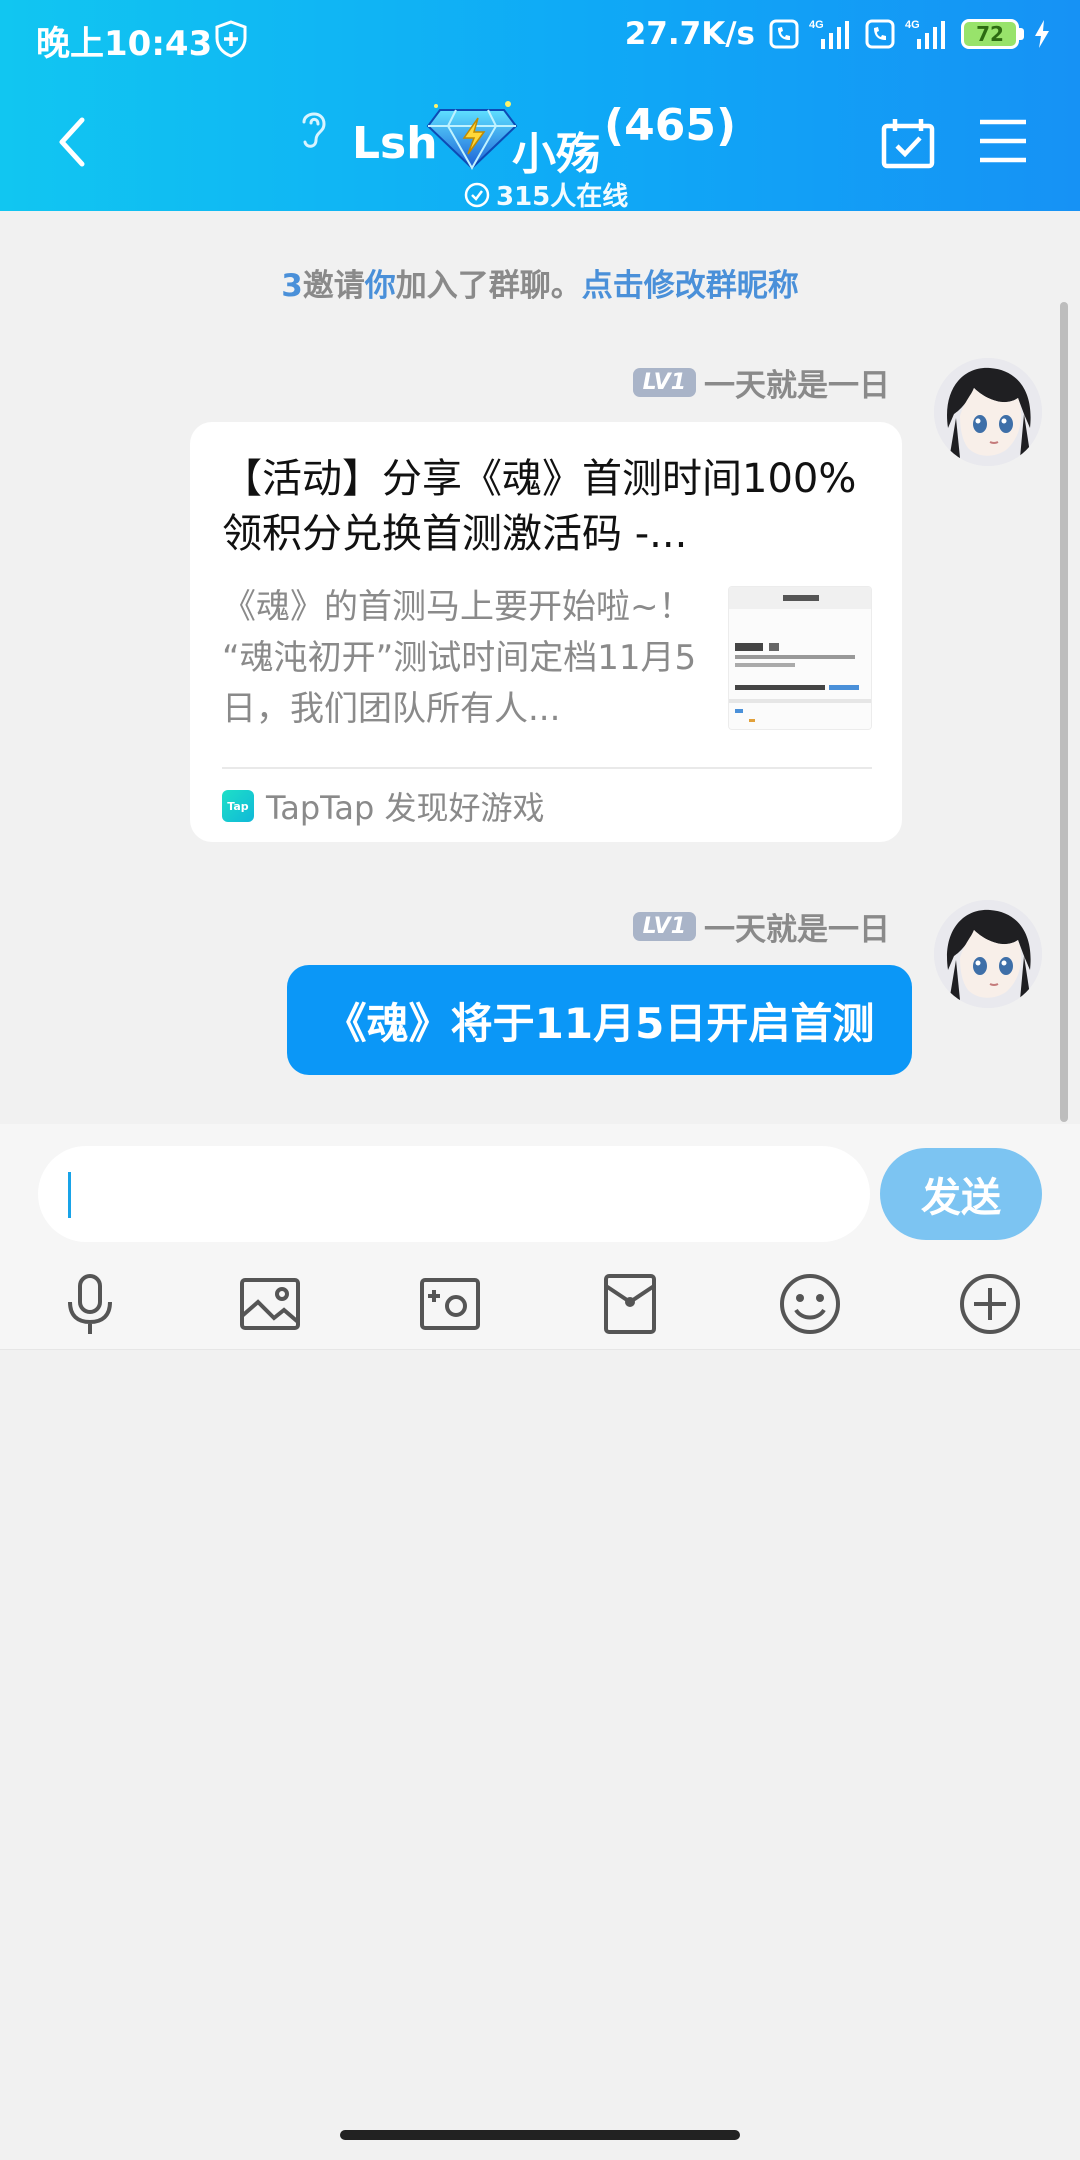 This screenshot has height=2160, width=1080. I want to click on online-count: 315人在线, so click(562, 197).